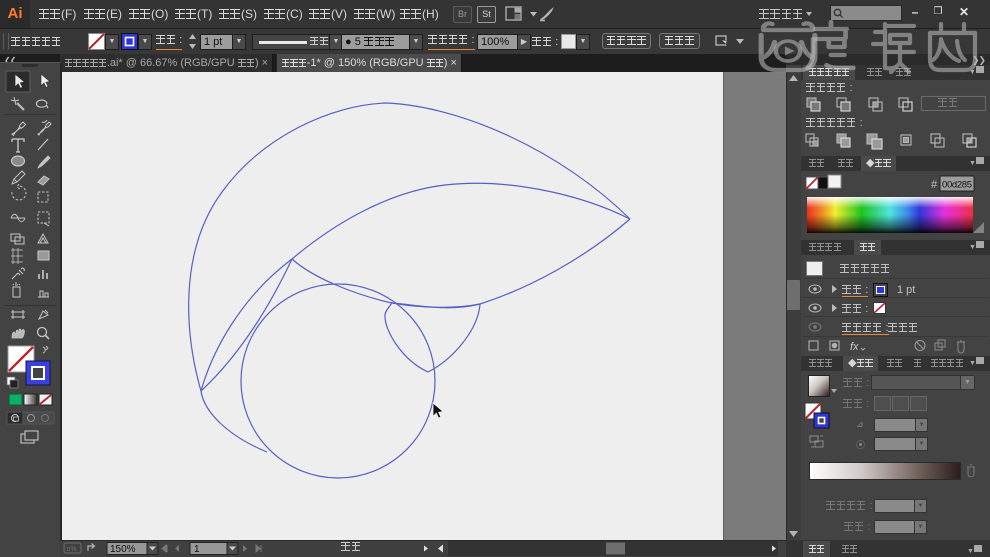 Image resolution: width=990 pixels, height=557 pixels. I want to click on svg-text: o%, so click(72, 549).